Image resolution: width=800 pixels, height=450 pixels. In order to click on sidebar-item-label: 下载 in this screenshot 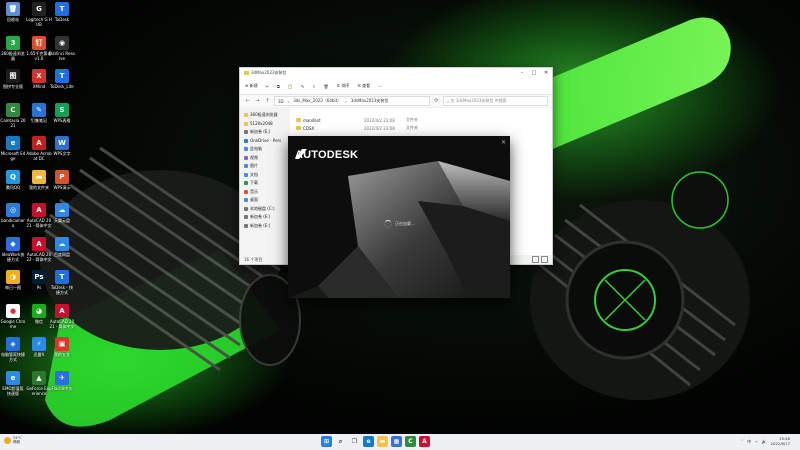, I will do `click(254, 183)`.